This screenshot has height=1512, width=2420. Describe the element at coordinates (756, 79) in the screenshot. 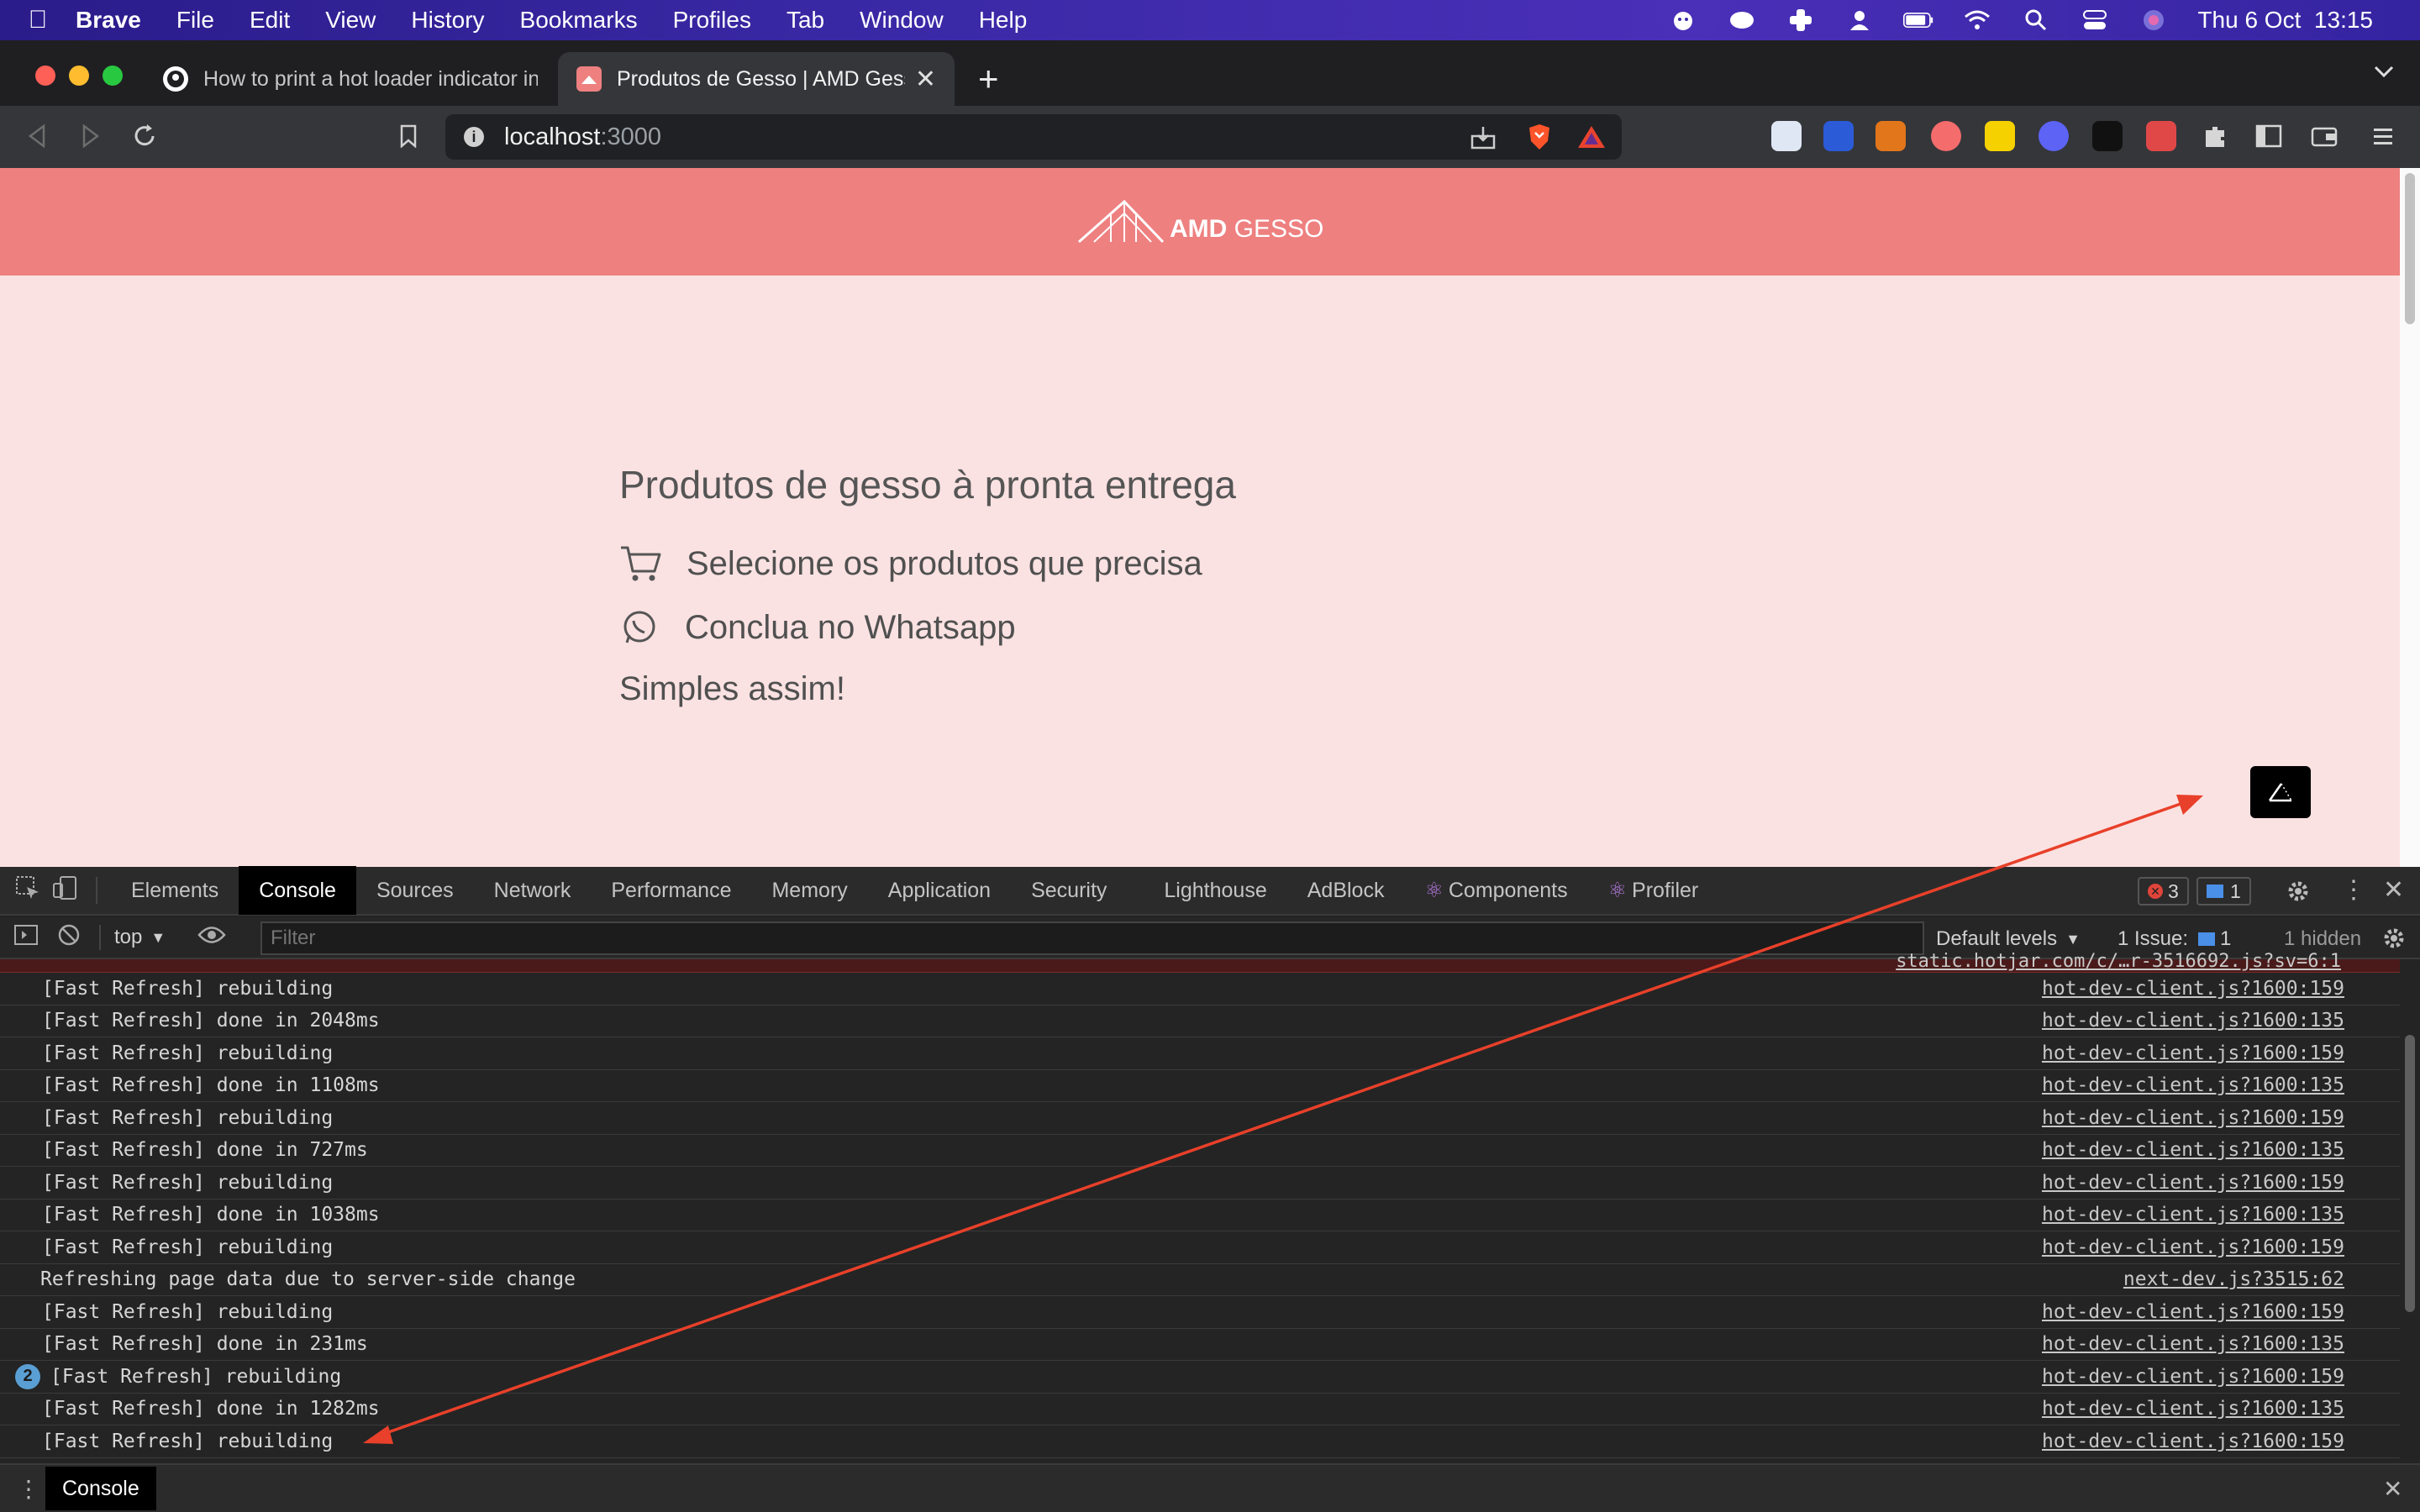

I see `tab-amd-gesso: Produtos de Gesso | AMD Gesso ✕` at that location.